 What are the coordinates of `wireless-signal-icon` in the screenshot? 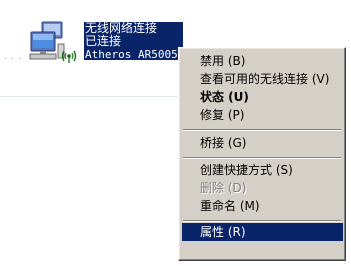 It's located at (69, 56).